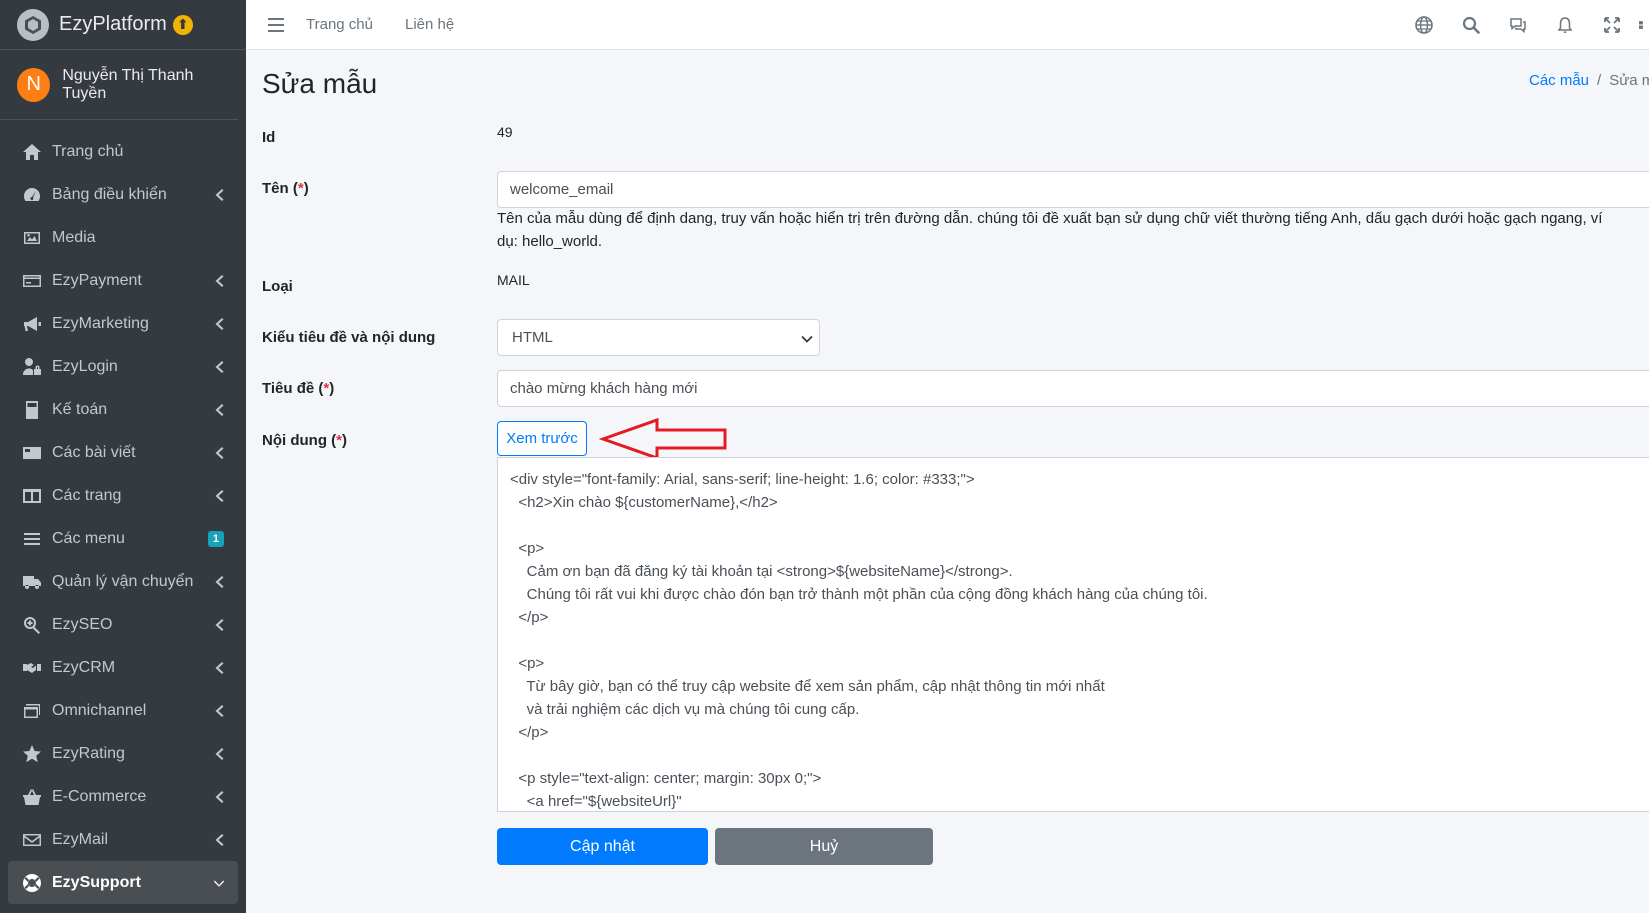 This screenshot has width=1649, height=913. What do you see at coordinates (299, 440) in the screenshot?
I see `content-label-text: Nội dung (` at bounding box center [299, 440].